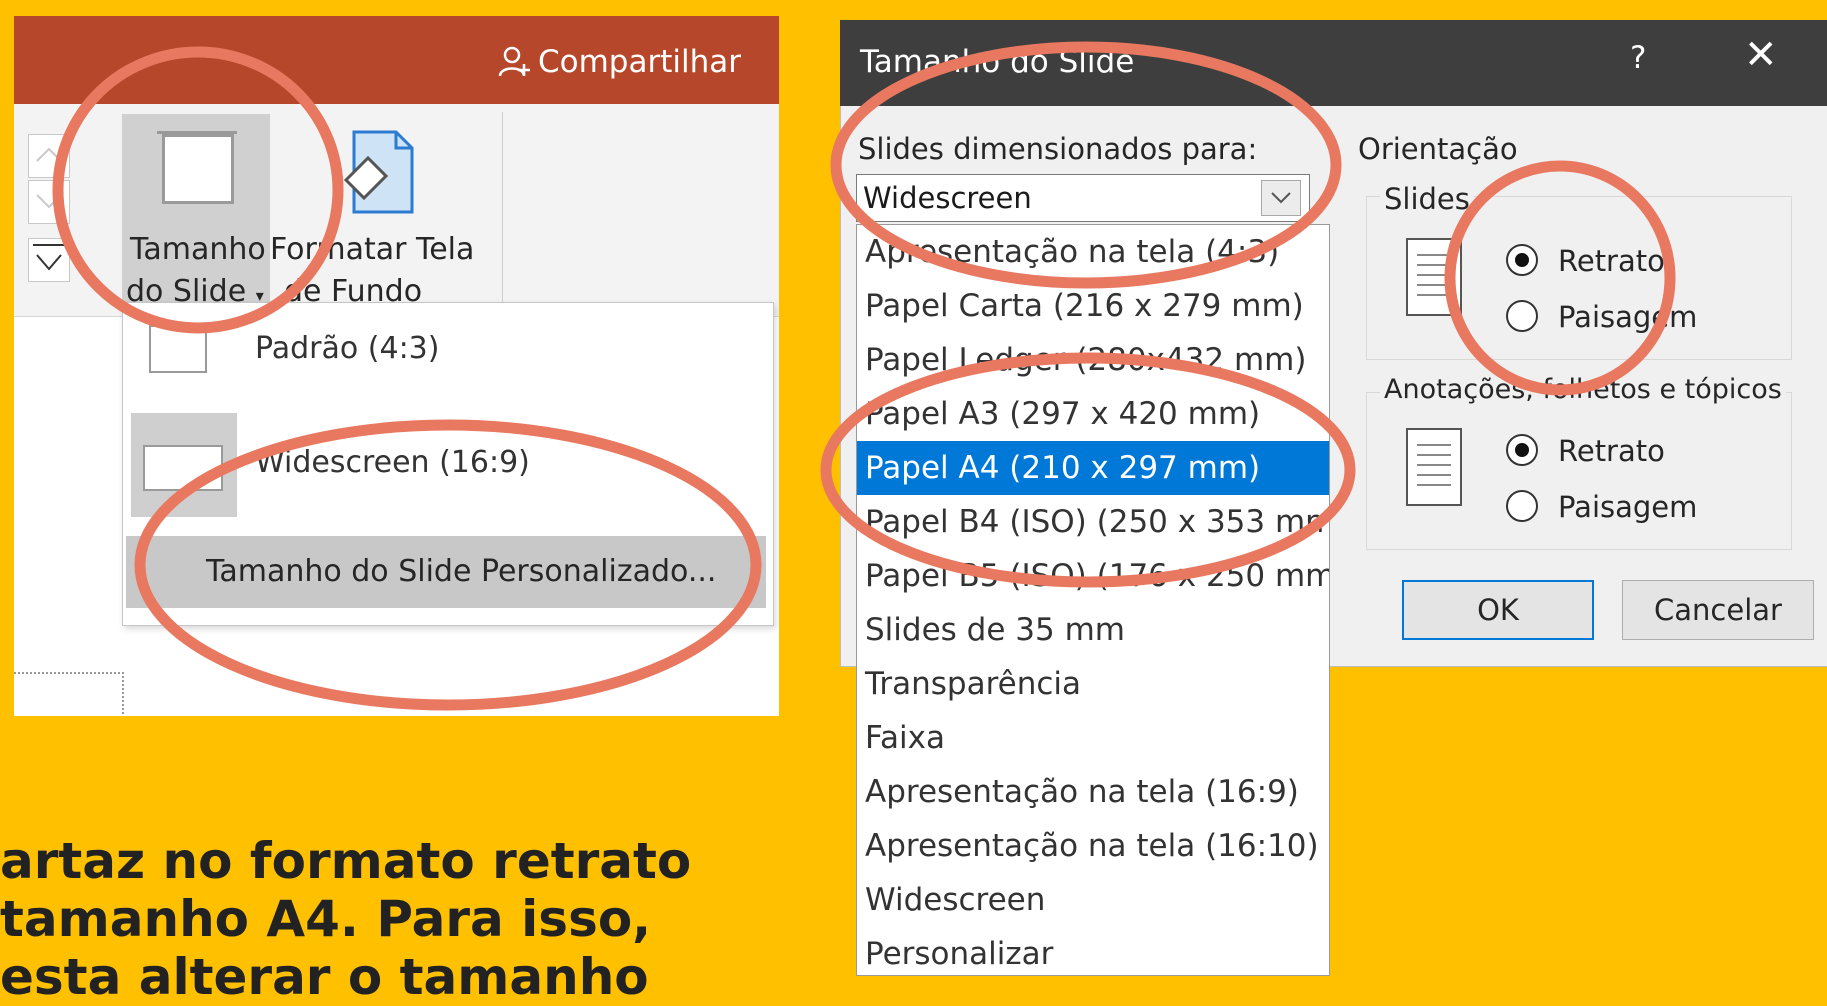 This screenshot has height=1006, width=1827. What do you see at coordinates (1628, 317) in the screenshot?
I see `slides-landscape-label: Paisagem` at bounding box center [1628, 317].